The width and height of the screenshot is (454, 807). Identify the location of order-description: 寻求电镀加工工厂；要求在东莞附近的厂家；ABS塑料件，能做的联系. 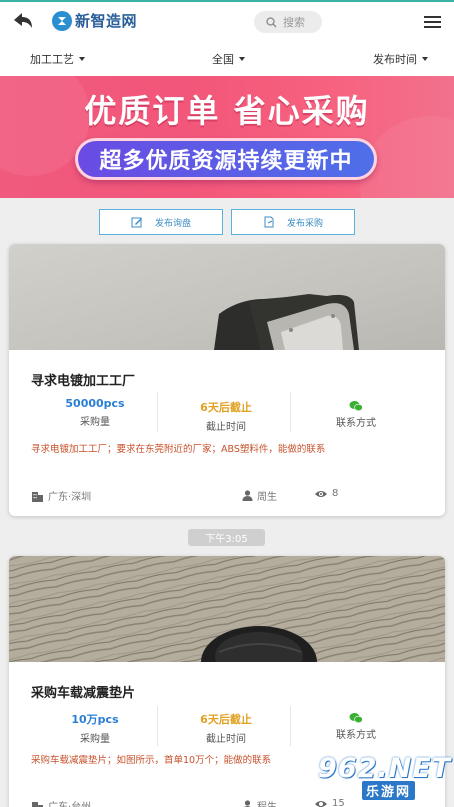
(178, 449).